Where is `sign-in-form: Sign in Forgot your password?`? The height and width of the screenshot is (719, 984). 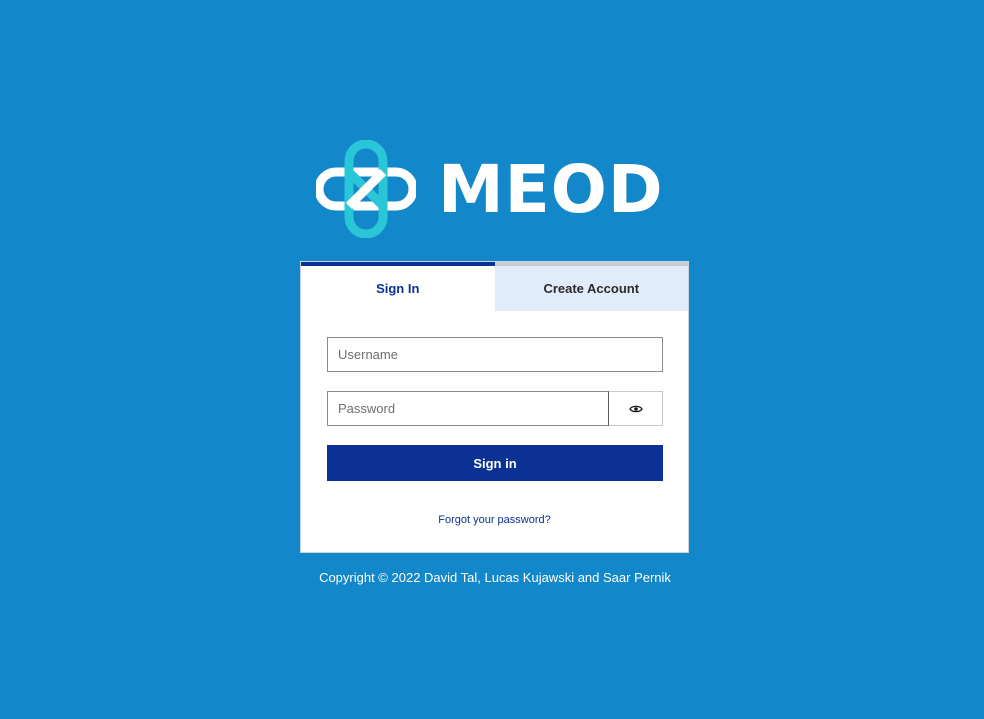
sign-in-form: Sign in Forgot your password? is located at coordinates (494, 418).